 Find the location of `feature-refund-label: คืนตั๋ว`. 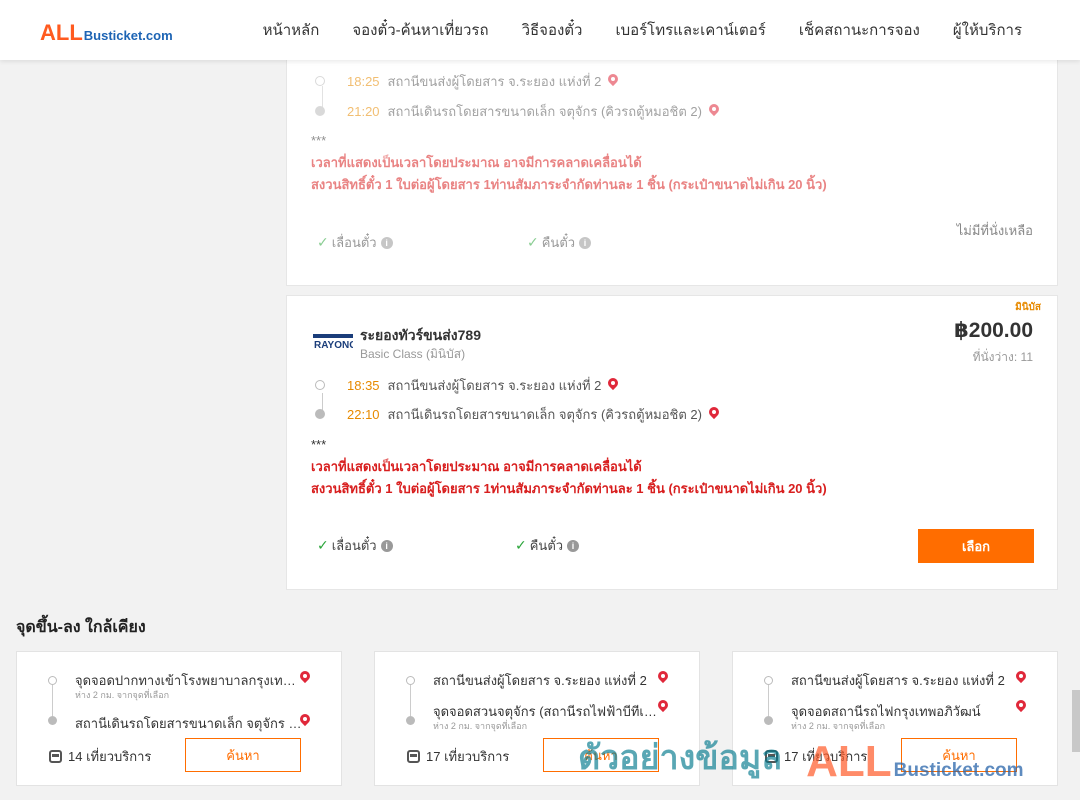

feature-refund-label: คืนตั๋ว is located at coordinates (546, 545).